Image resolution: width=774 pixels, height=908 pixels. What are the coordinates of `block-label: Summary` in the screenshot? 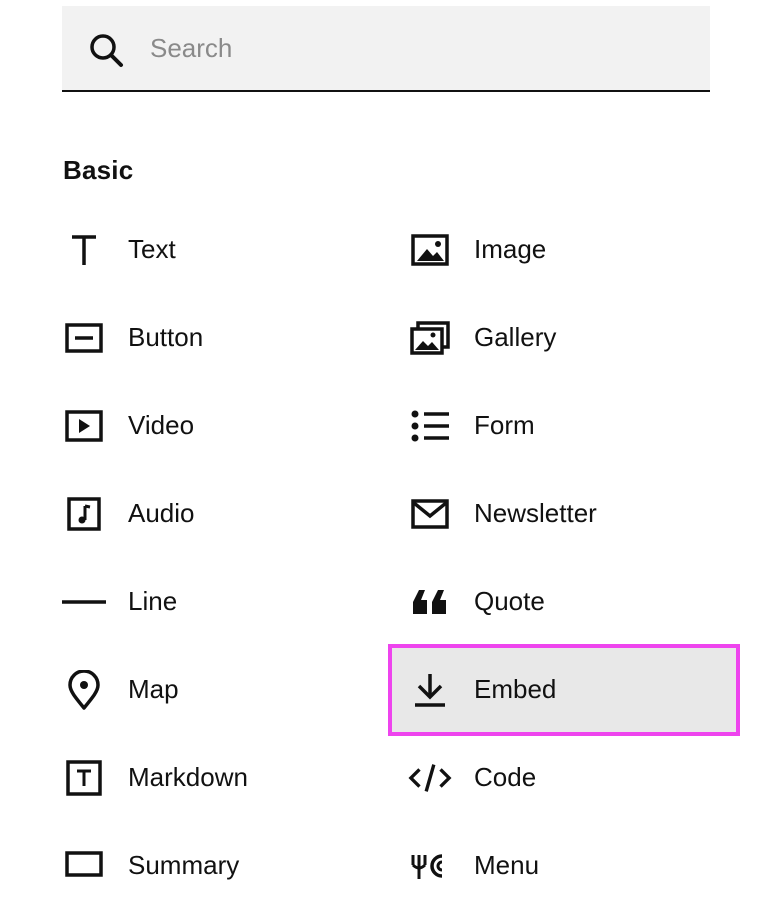 It's located at (184, 865).